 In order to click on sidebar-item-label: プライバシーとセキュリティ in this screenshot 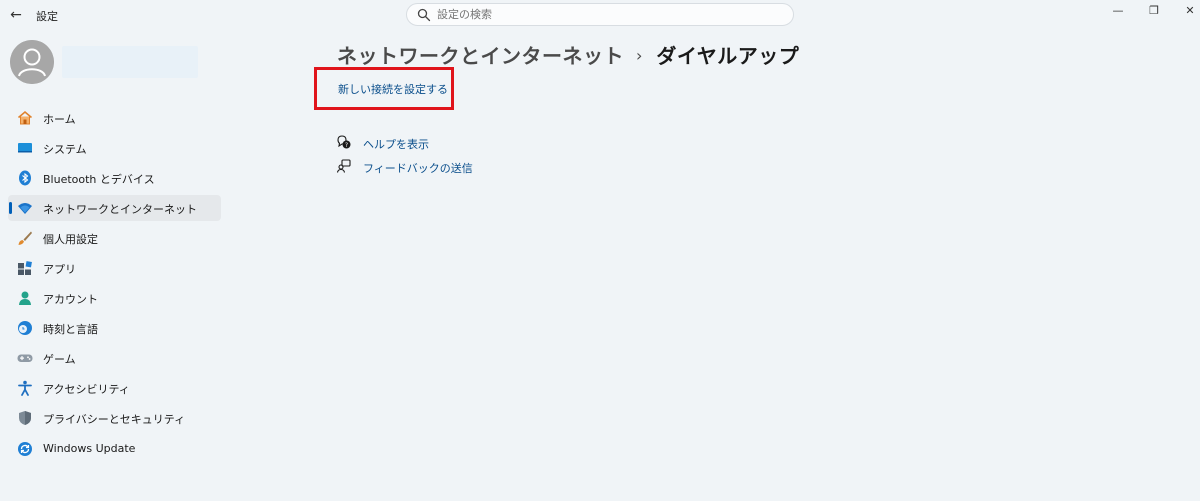, I will do `click(114, 419)`.